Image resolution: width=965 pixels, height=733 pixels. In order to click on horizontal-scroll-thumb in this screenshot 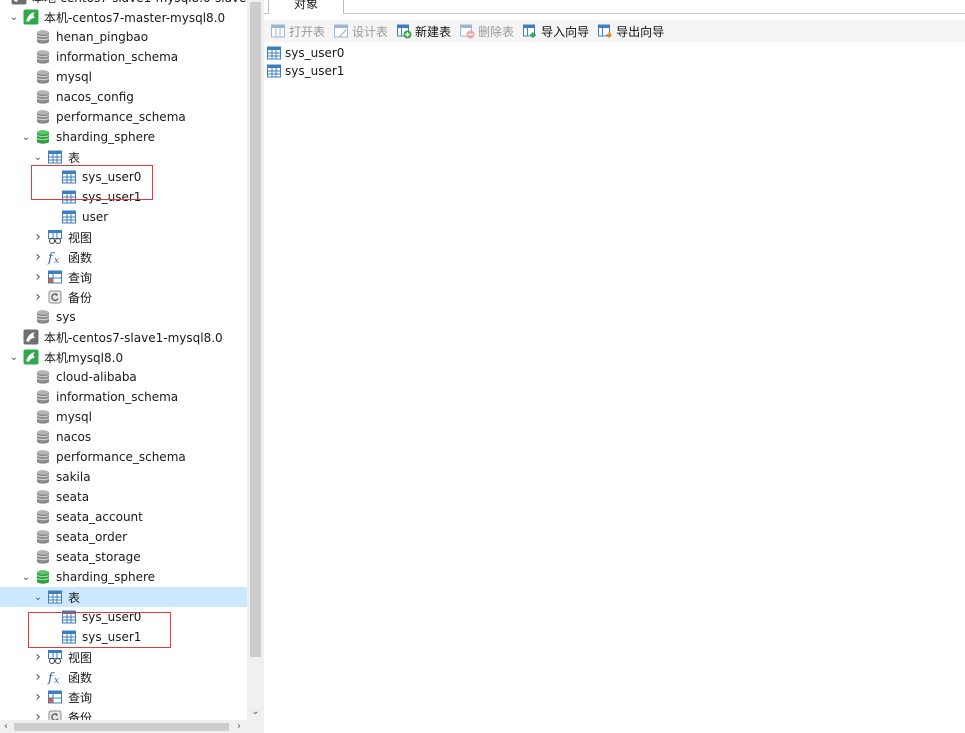, I will do `click(121, 727)`.